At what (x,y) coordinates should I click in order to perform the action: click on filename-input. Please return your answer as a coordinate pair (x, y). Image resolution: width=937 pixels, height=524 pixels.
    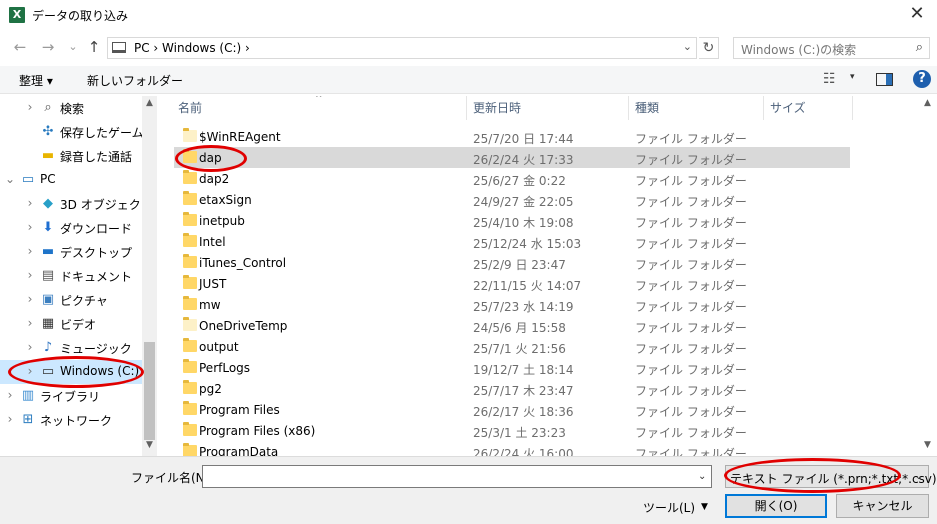
    Looking at the image, I should click on (457, 476).